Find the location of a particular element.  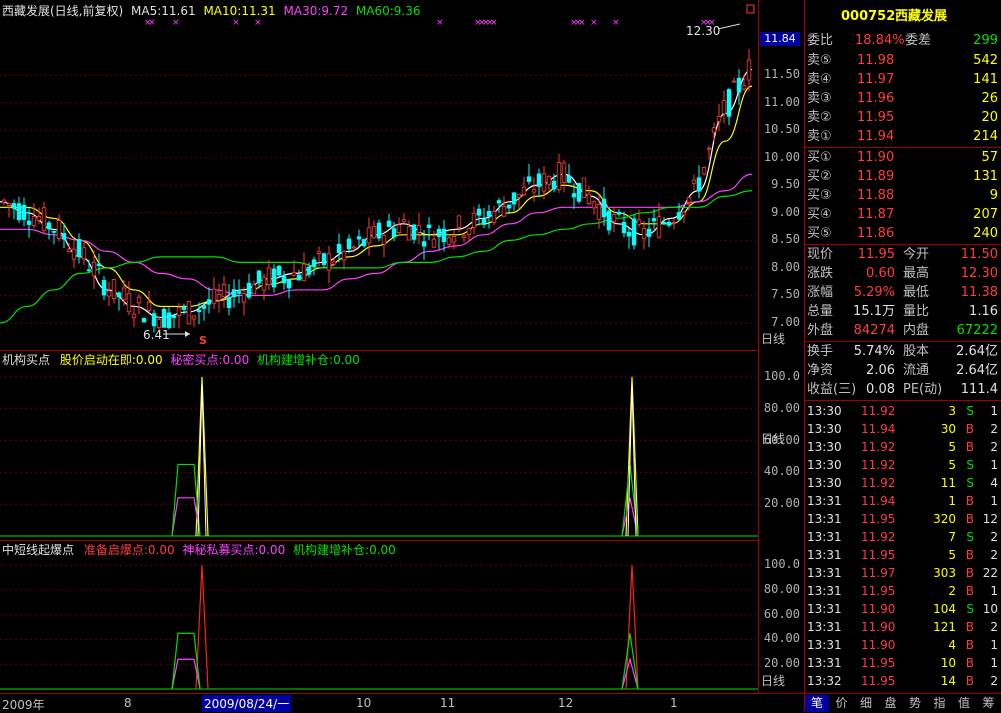

side-tab-1: 日线 is located at coordinates (773, 338).